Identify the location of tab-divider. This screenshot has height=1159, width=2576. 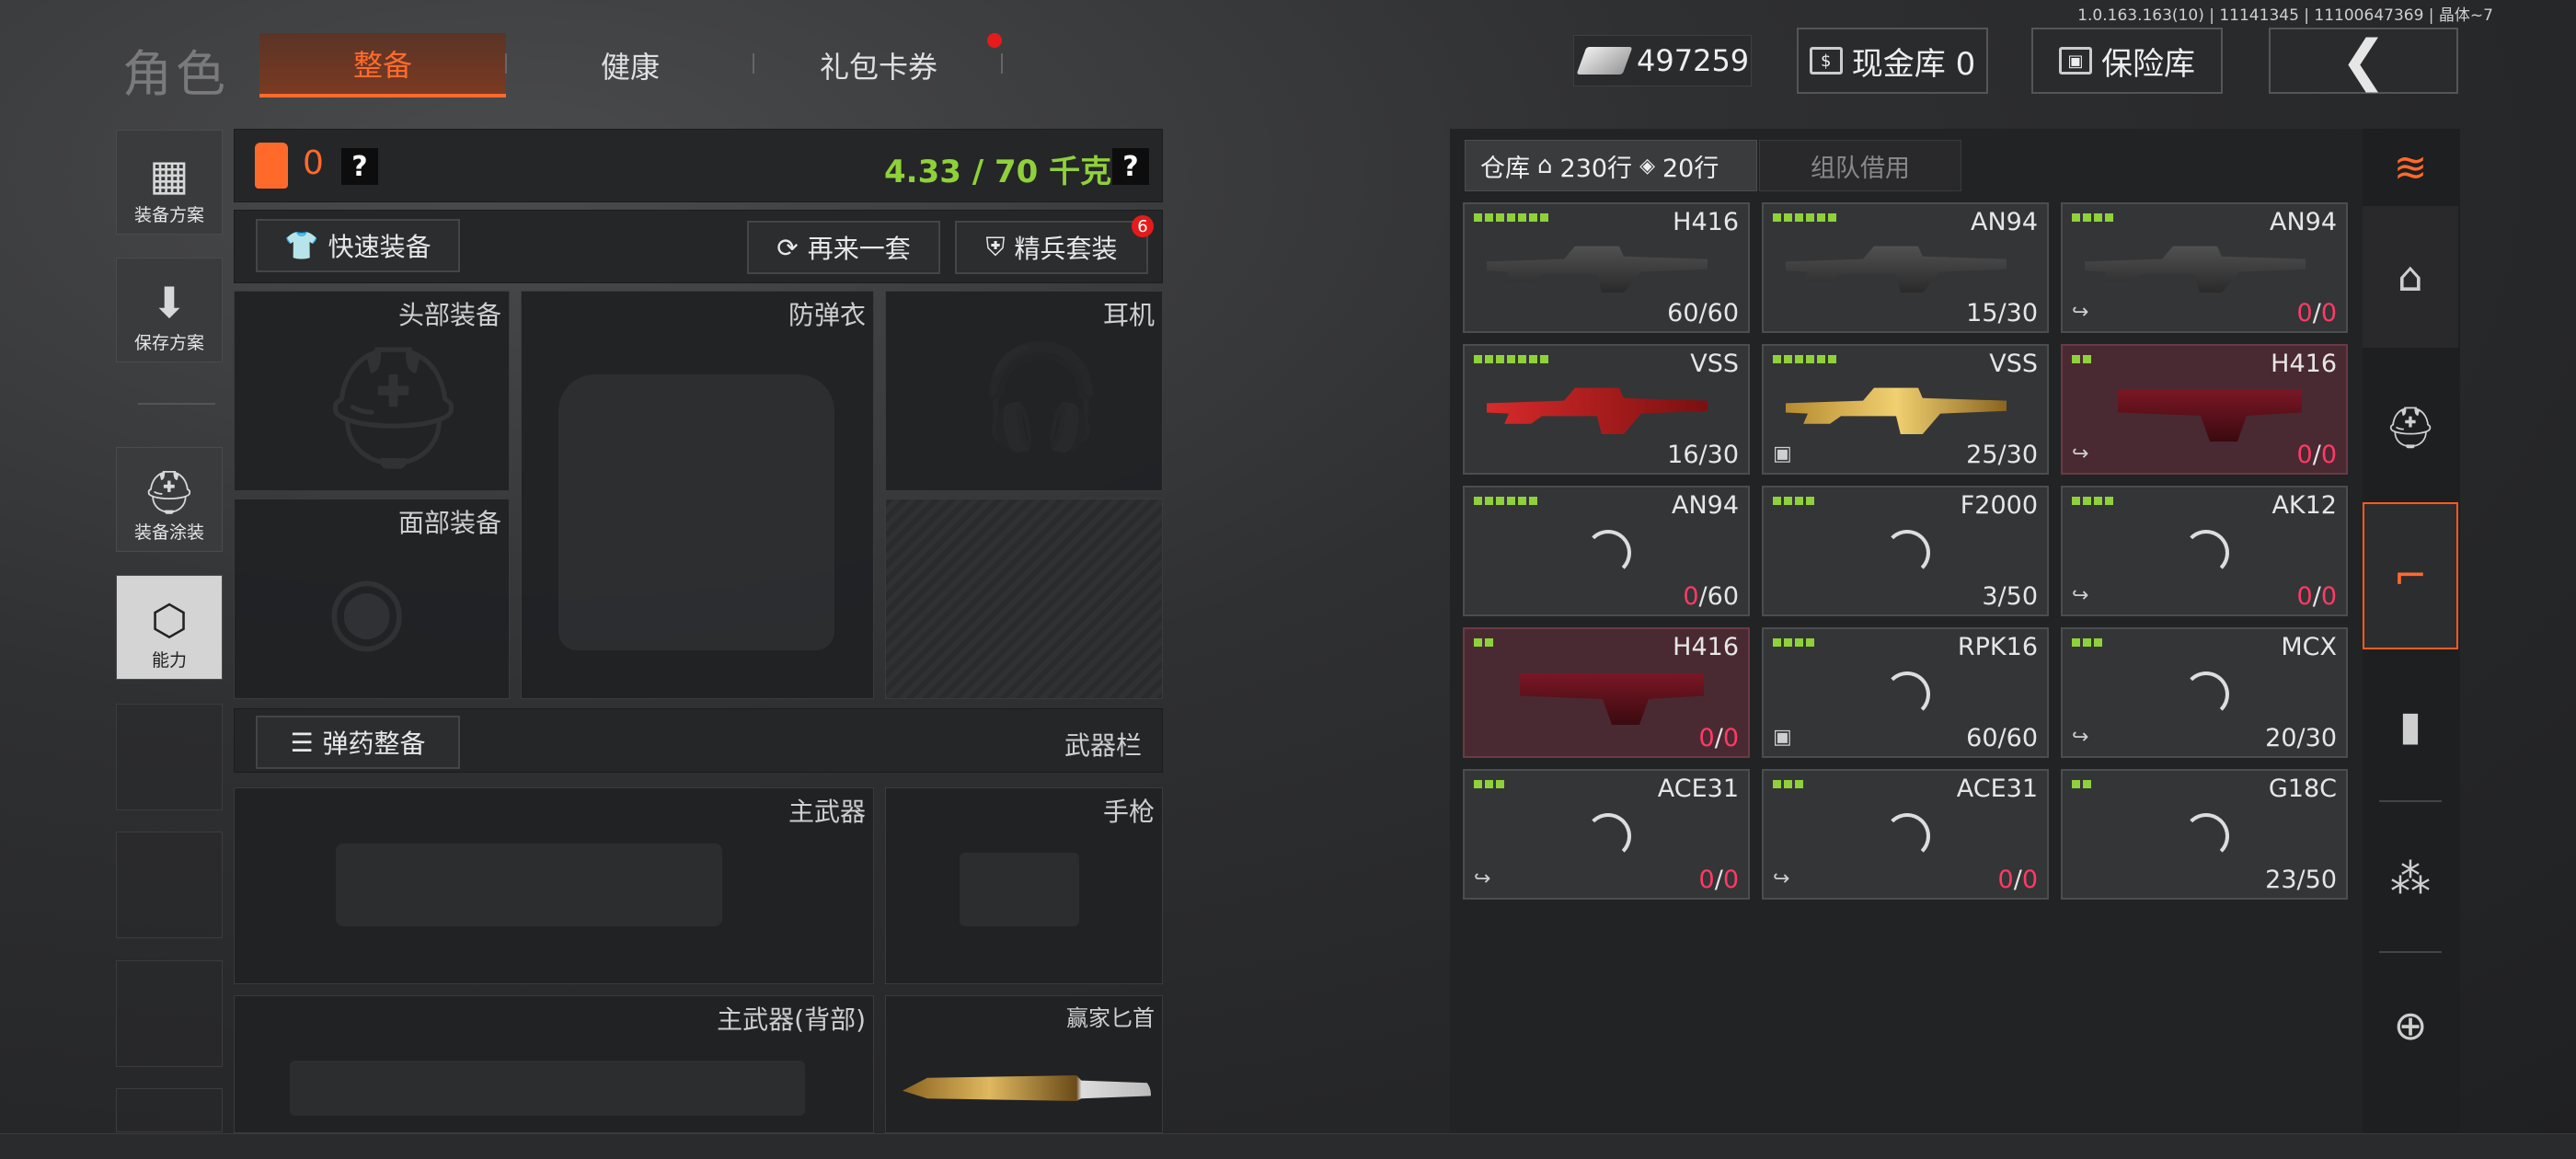
(1002, 63).